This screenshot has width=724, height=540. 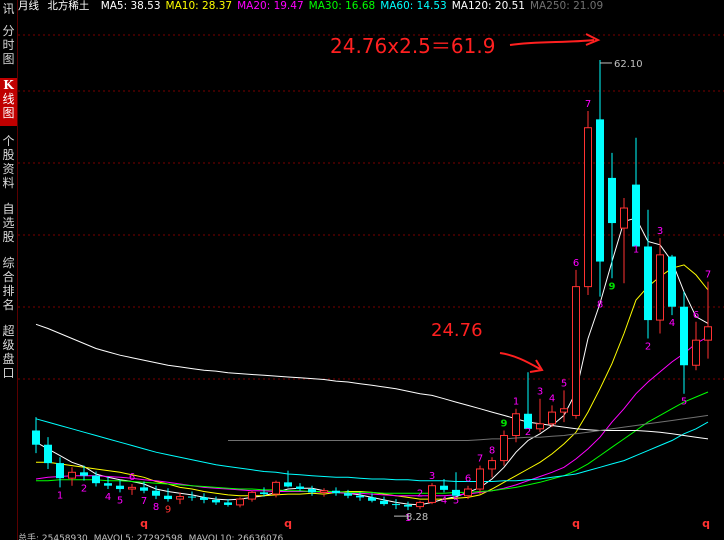 I want to click on td-count-label: 8, so click(x=156, y=507).